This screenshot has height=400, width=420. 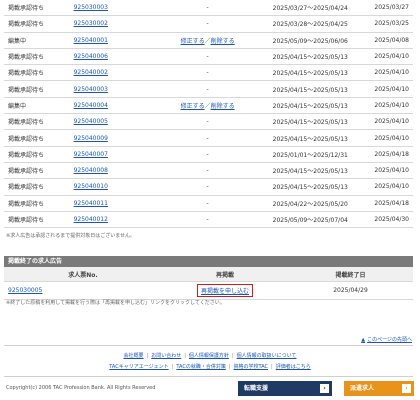 What do you see at coordinates (310, 24) in the screenshot?
I see `period-cell: 2025/03/28～2025/04/25` at bounding box center [310, 24].